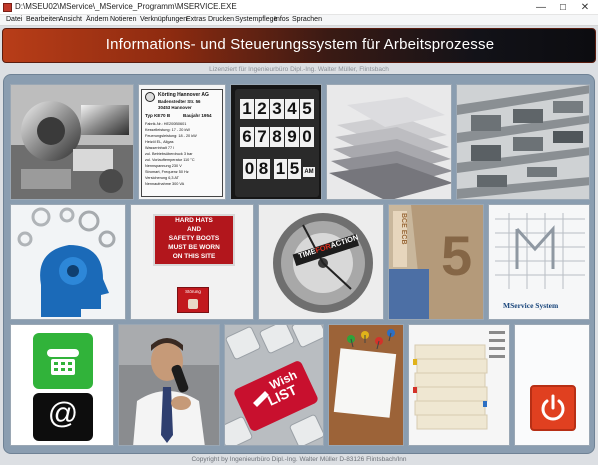 The height and width of the screenshot is (465, 598). I want to click on banknote-digit: 5, so click(457, 255).